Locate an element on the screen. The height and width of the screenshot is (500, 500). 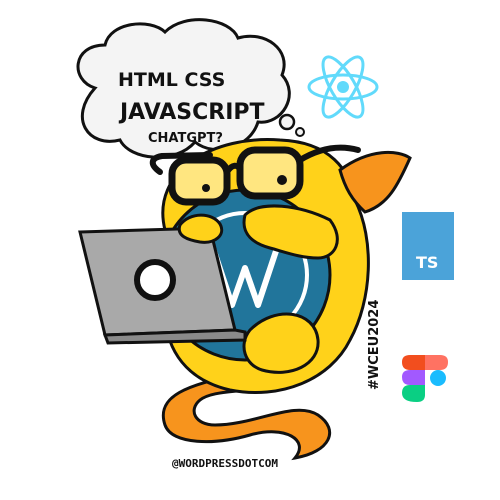
figma-logo-icon is located at coordinates (425, 378).